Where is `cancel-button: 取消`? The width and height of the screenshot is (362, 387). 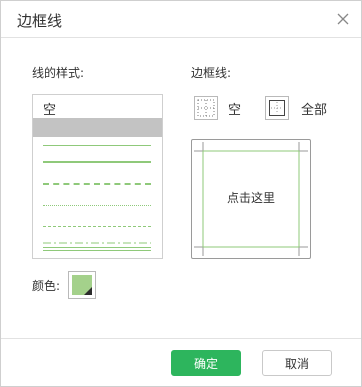 cancel-button: 取消 is located at coordinates (297, 363).